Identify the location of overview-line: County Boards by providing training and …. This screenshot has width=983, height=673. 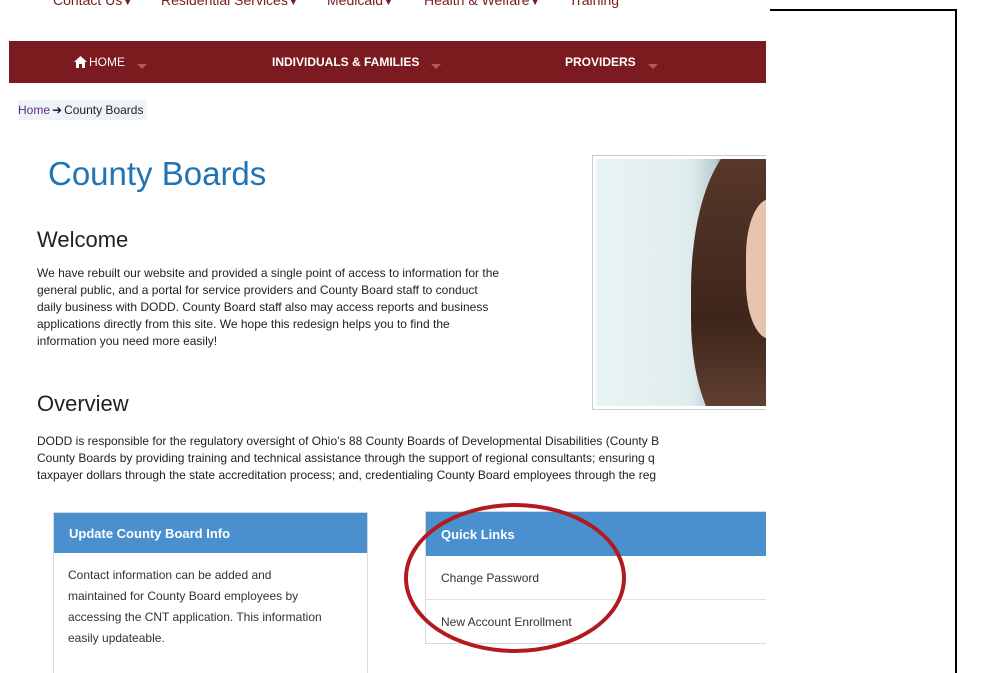
(346, 458).